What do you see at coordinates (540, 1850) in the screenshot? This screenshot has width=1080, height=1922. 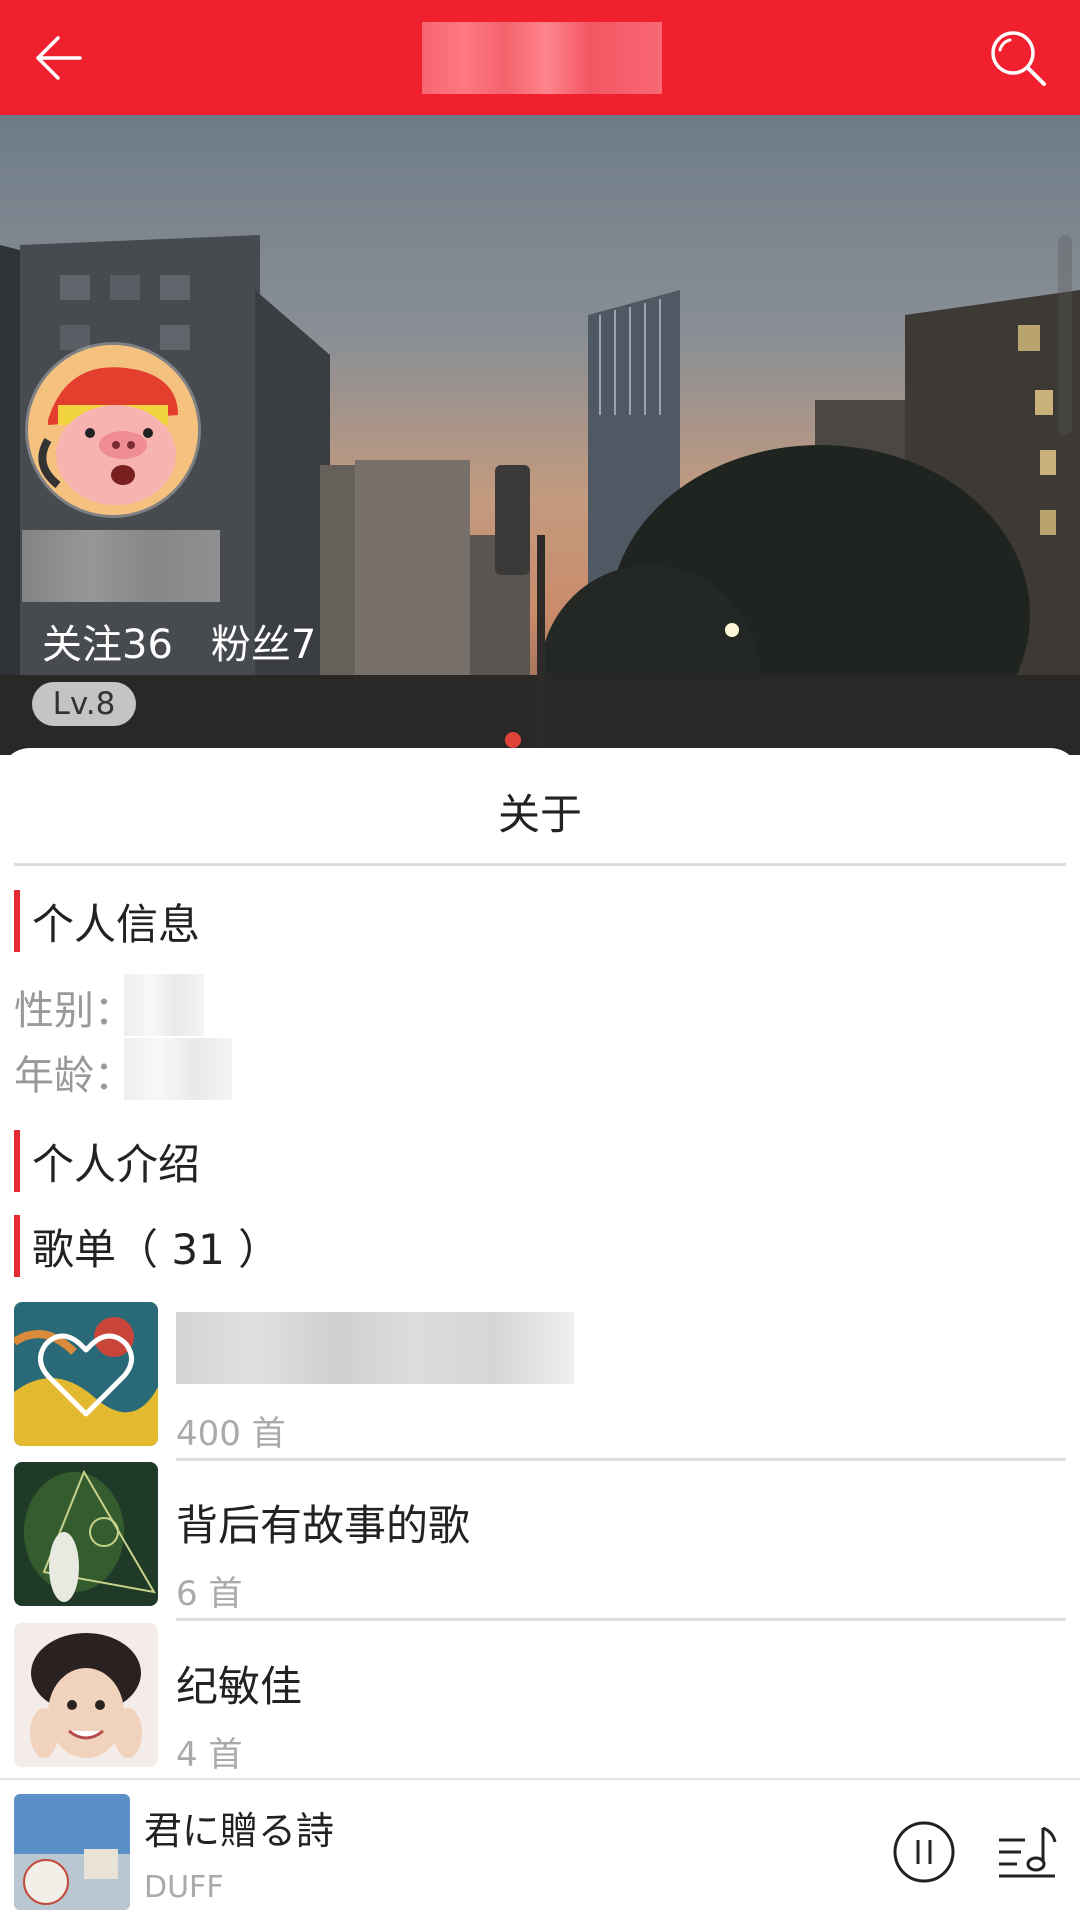 I see `mini-player: 君に贈る詩 DUFF` at bounding box center [540, 1850].